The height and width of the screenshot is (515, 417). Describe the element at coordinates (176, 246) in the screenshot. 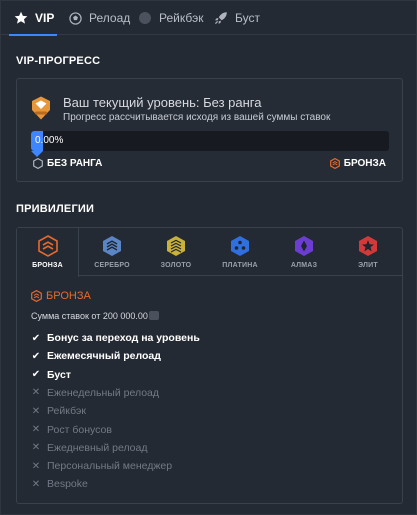

I see `gold-tier-icon` at that location.